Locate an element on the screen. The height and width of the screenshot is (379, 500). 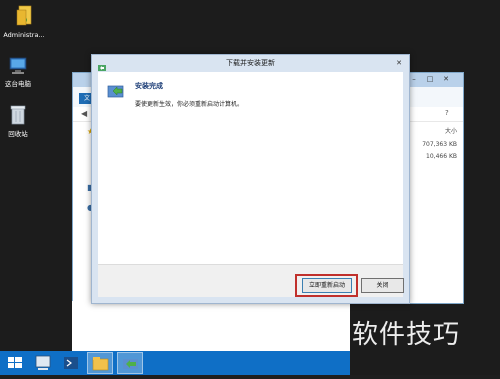
powershell-icon is located at coordinates (71, 363).